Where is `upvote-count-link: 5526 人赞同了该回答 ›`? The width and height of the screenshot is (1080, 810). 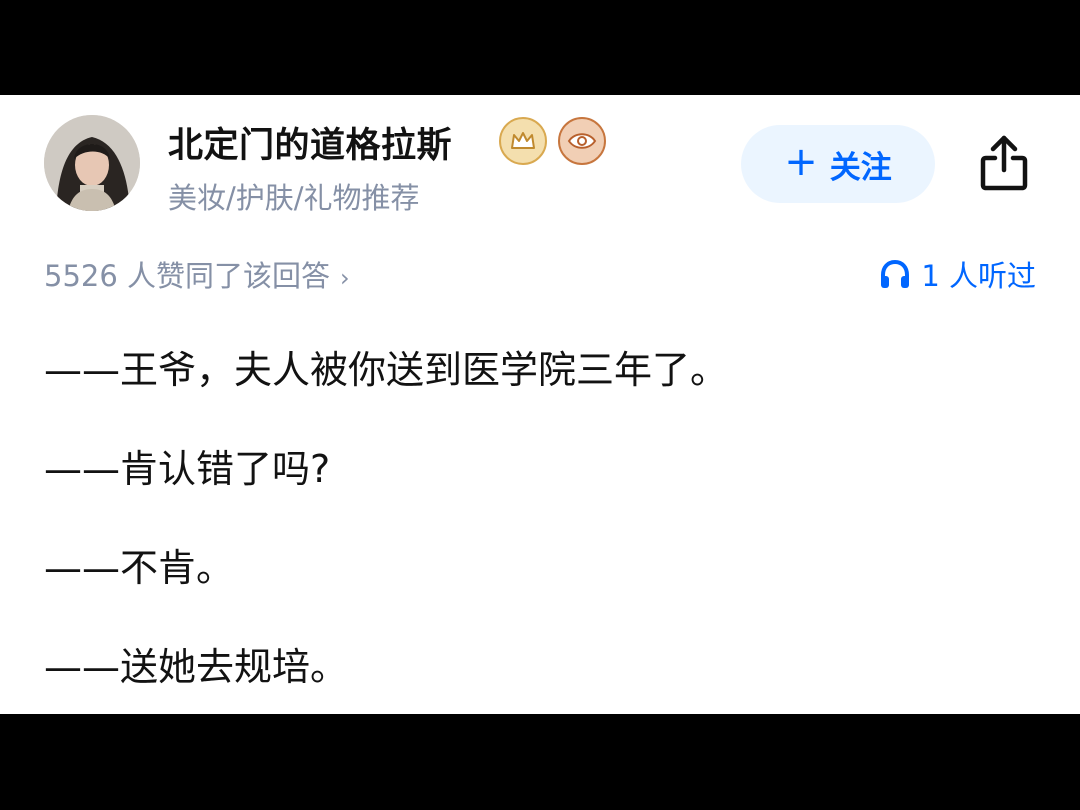
upvote-count-link: 5526 人赞同了该回答 › is located at coordinates (197, 274).